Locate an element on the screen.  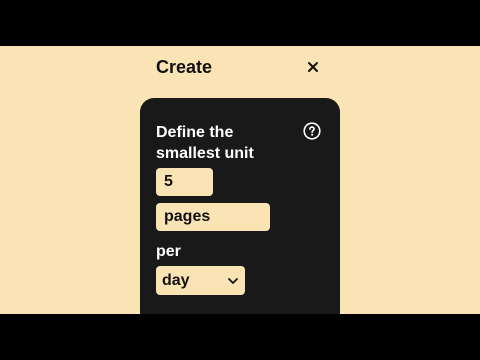
close-button is located at coordinates (313, 67).